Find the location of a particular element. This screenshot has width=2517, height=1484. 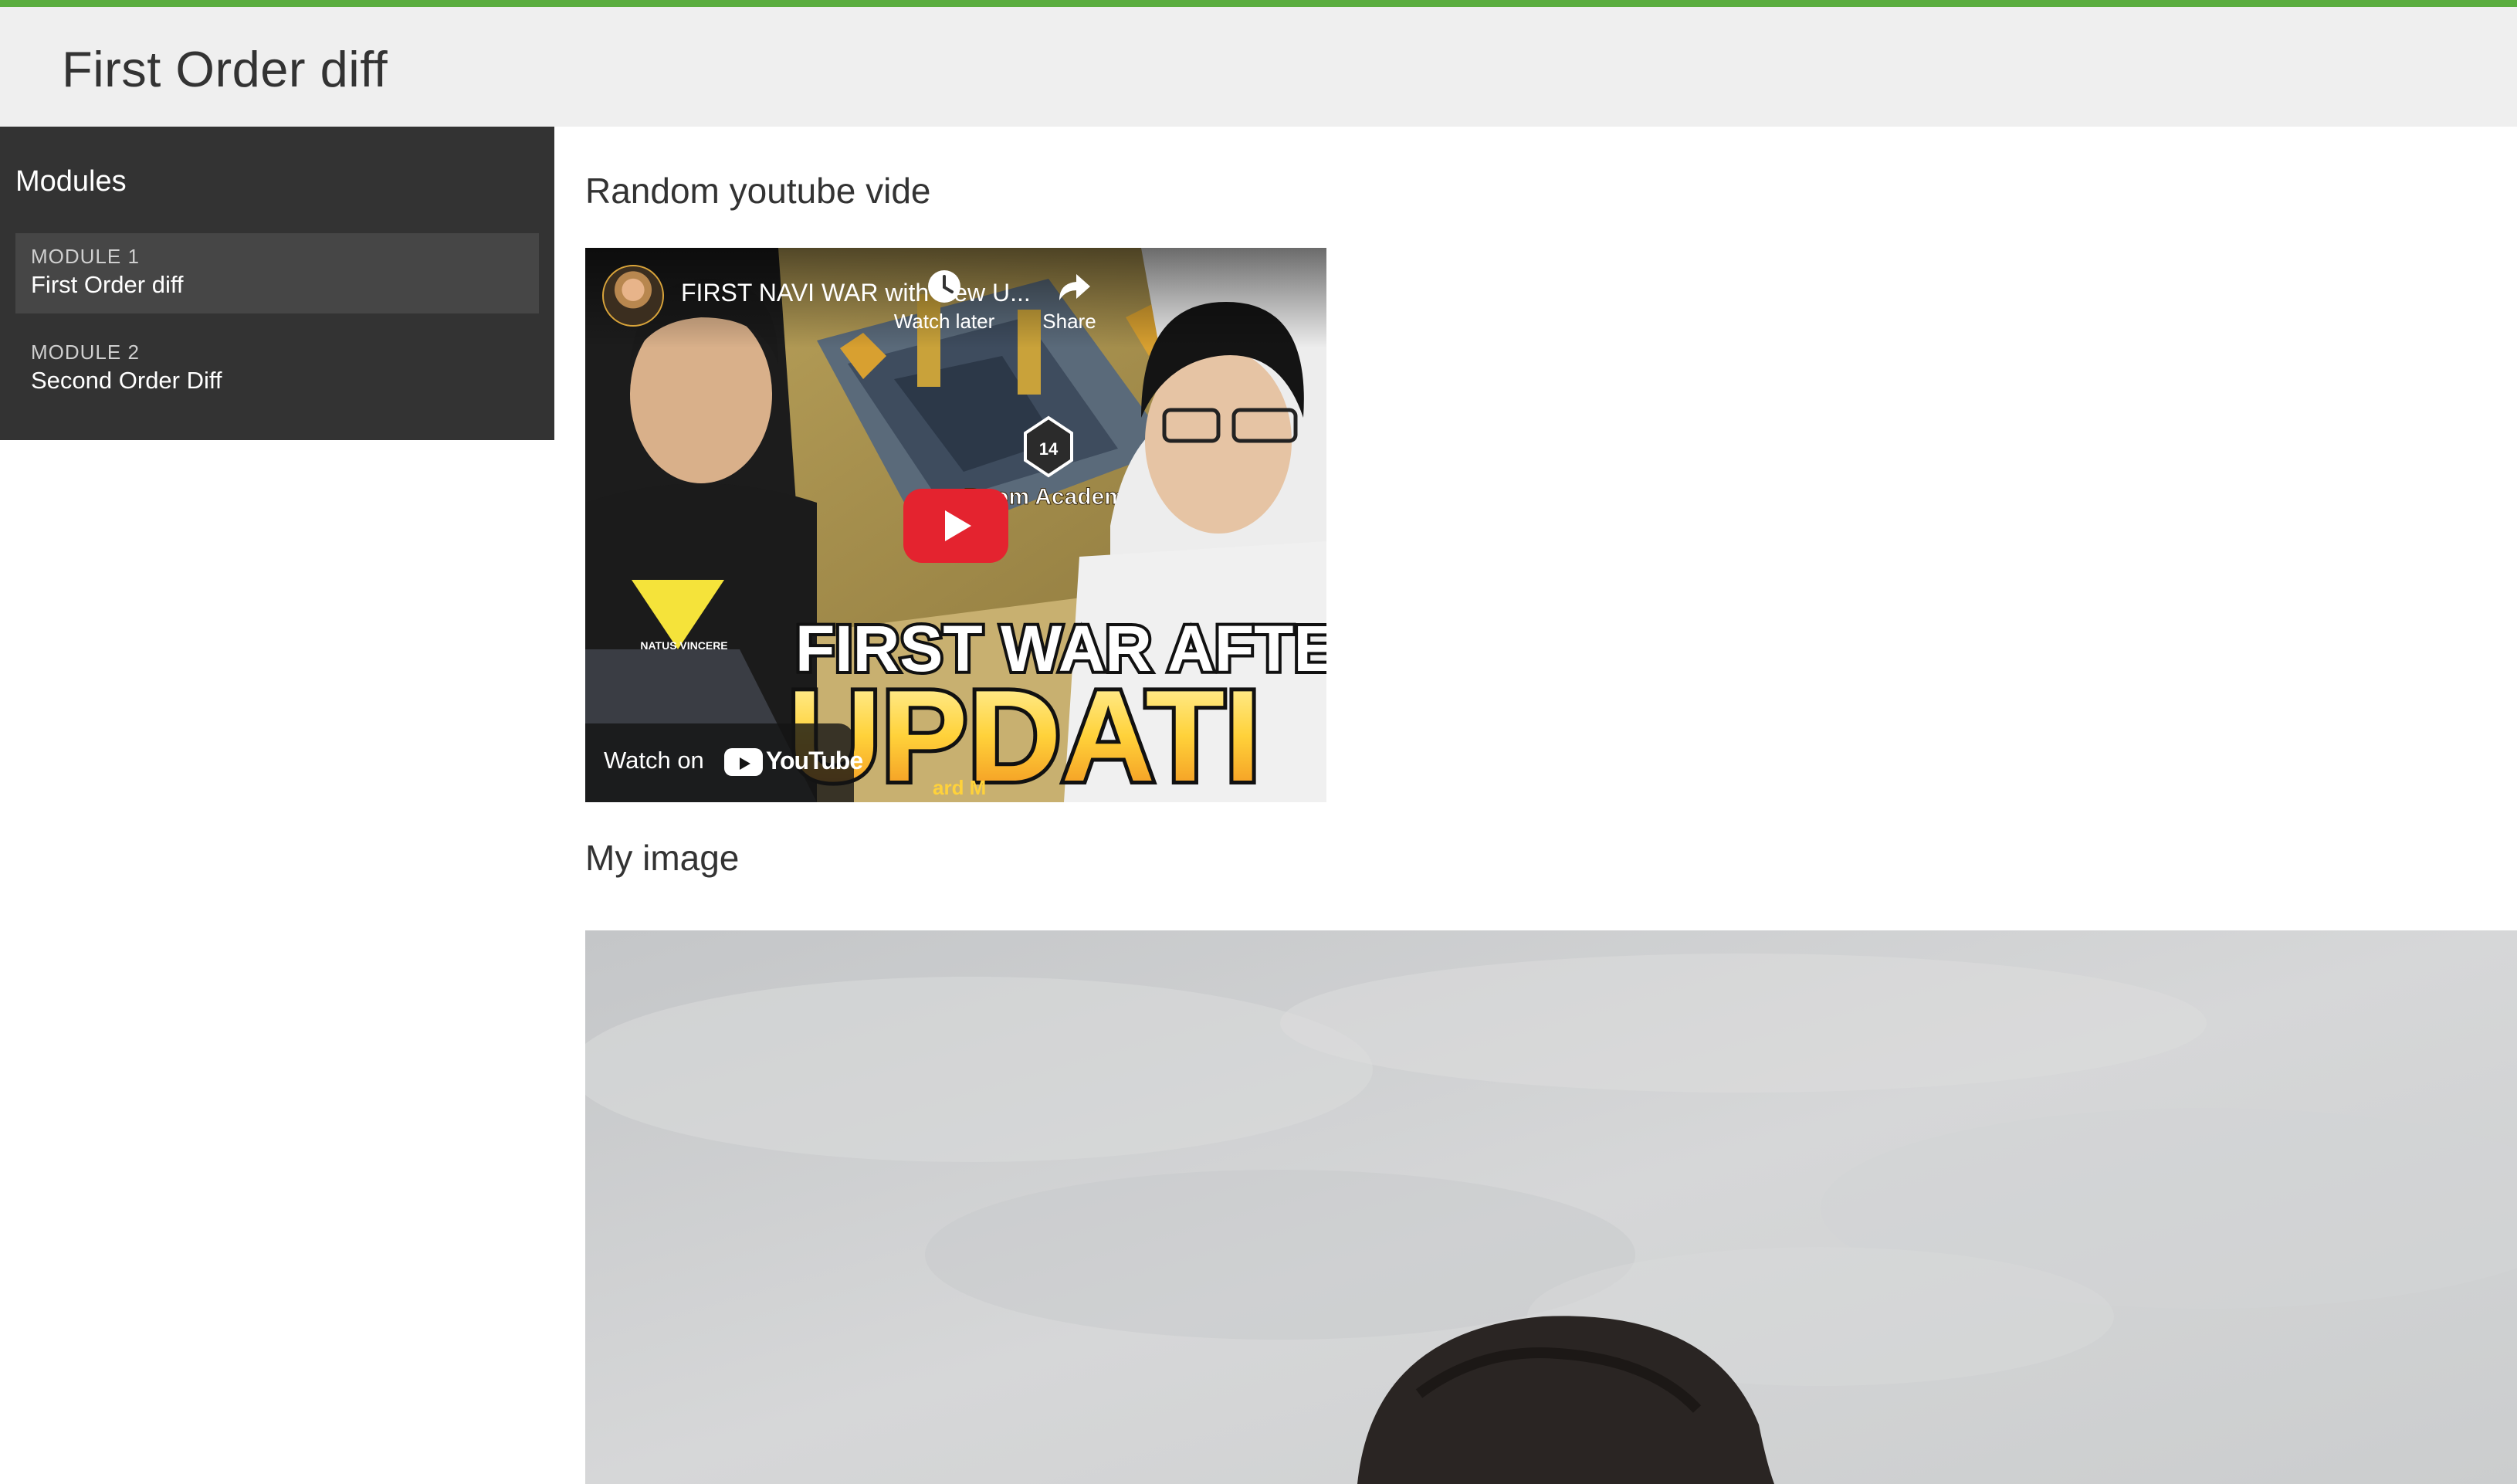

sidebar-item-module-1: MODULE 1 First Order diff is located at coordinates (277, 273).